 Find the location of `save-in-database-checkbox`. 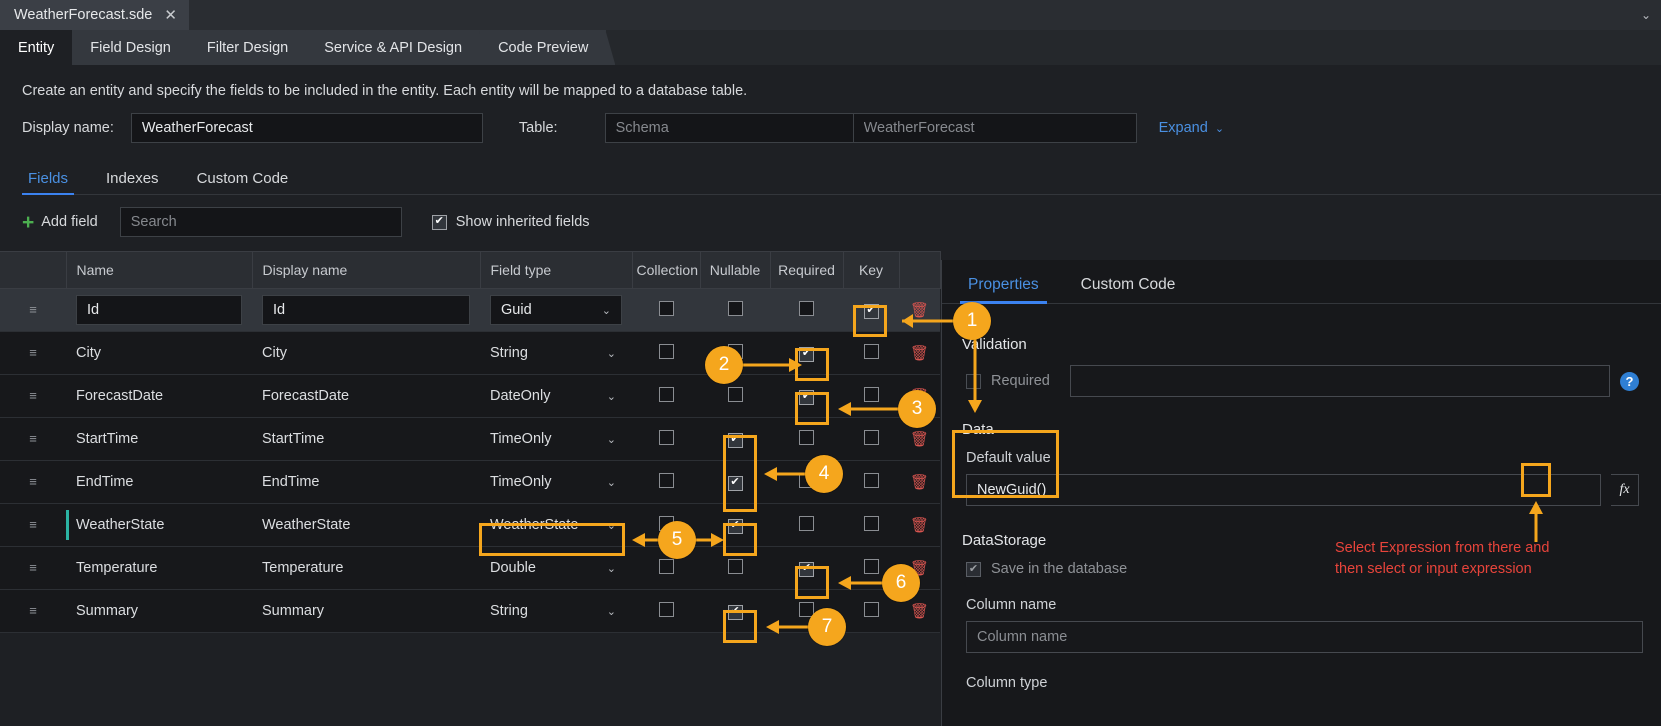

save-in-database-checkbox is located at coordinates (973, 569).